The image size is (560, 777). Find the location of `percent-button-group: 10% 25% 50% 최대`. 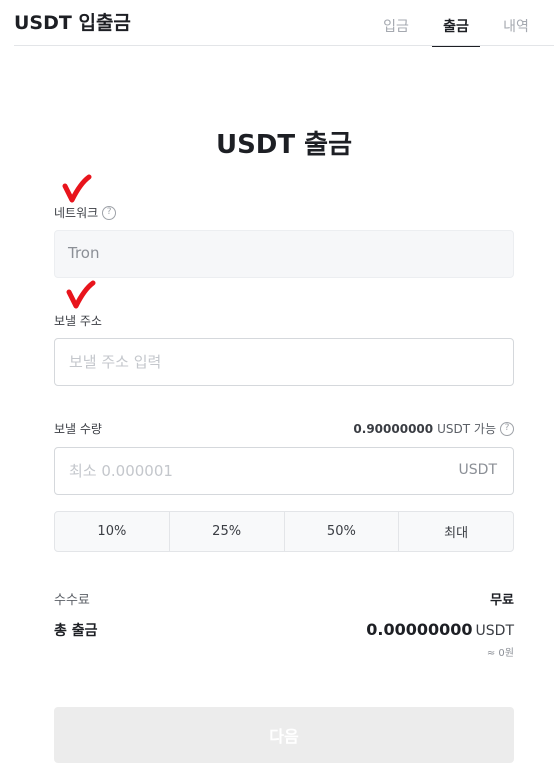

percent-button-group: 10% 25% 50% 최대 is located at coordinates (284, 531).